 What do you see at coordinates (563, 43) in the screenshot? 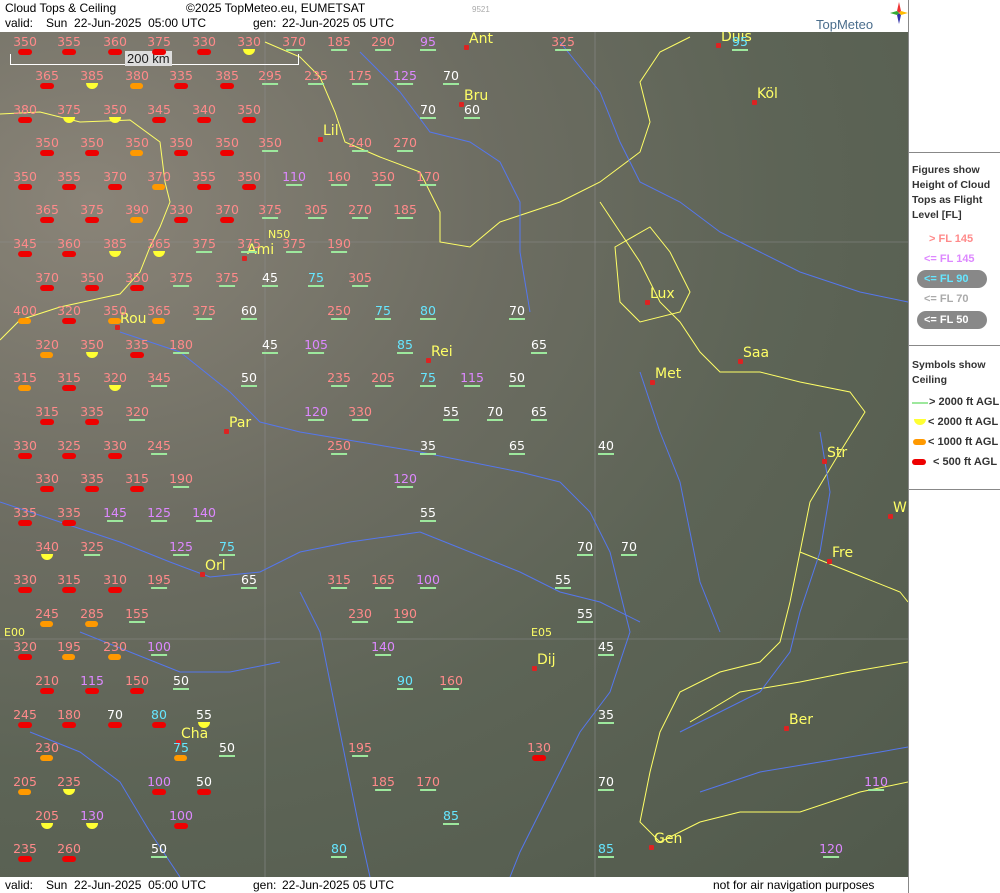
I see `cloud-top-reading: 325` at bounding box center [563, 43].